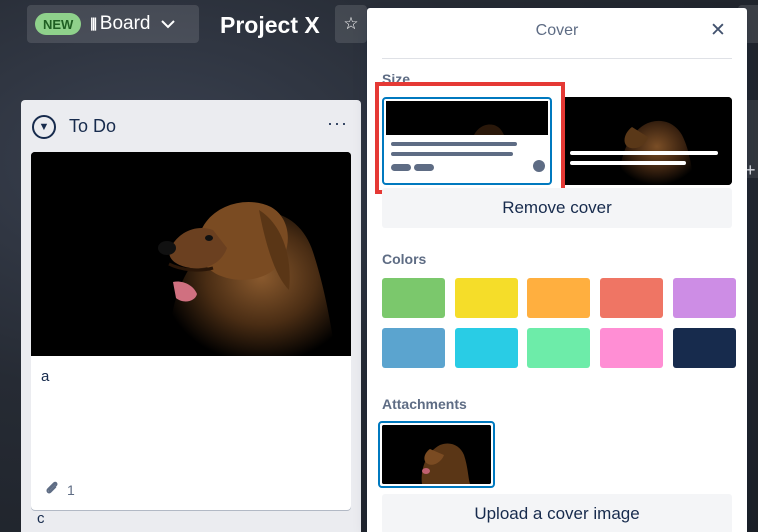 The width and height of the screenshot is (758, 532). What do you see at coordinates (424, 404) in the screenshot?
I see `attachments-label: Attachments` at bounding box center [424, 404].